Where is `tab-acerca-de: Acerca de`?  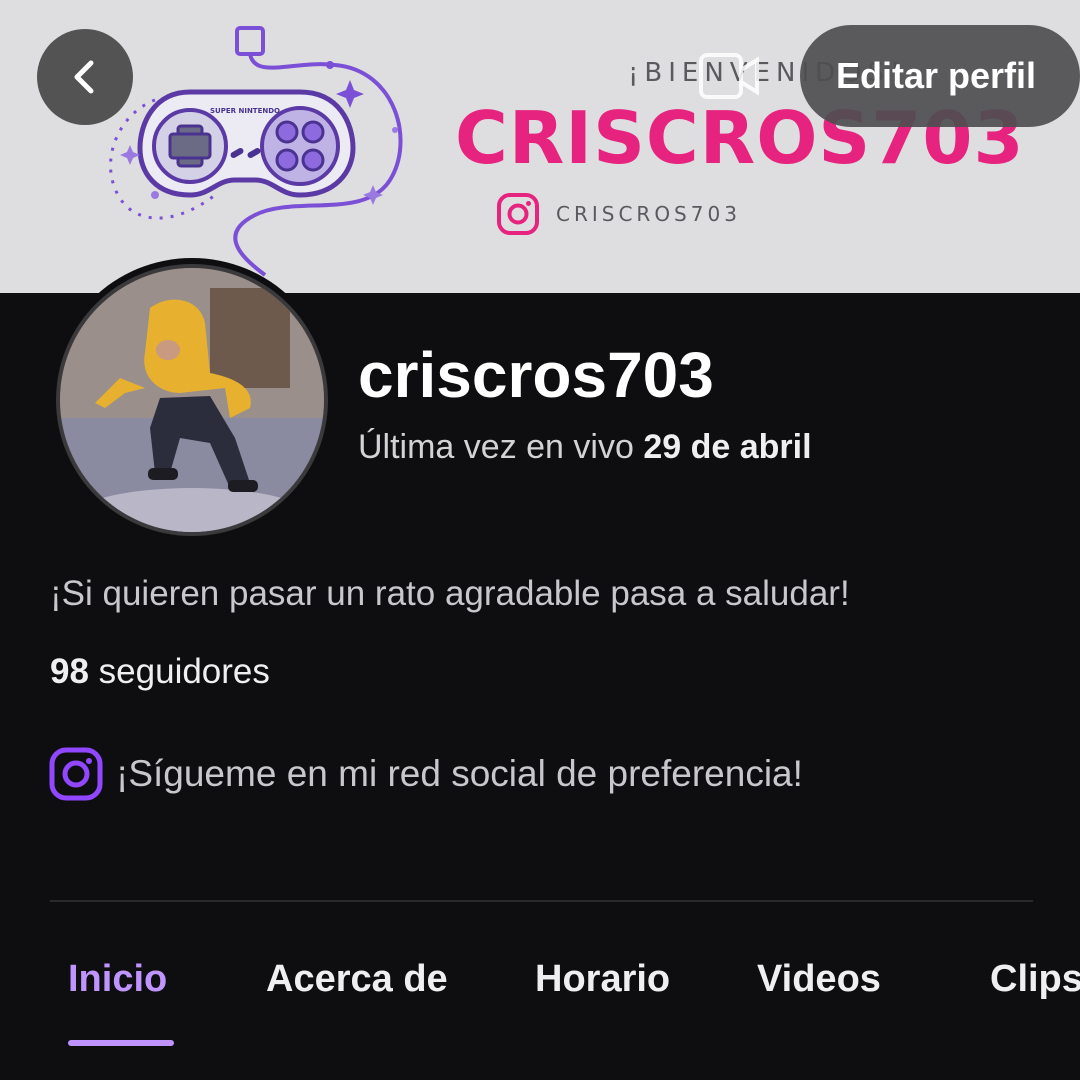
tab-acerca-de: Acerca de is located at coordinates (357, 979).